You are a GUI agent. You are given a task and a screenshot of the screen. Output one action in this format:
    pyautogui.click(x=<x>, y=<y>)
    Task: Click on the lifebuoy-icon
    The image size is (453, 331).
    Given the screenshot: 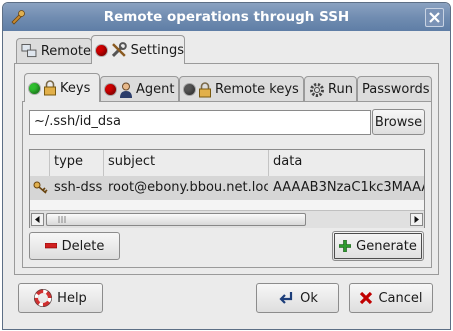 What is the action you would take?
    pyautogui.click(x=43, y=298)
    